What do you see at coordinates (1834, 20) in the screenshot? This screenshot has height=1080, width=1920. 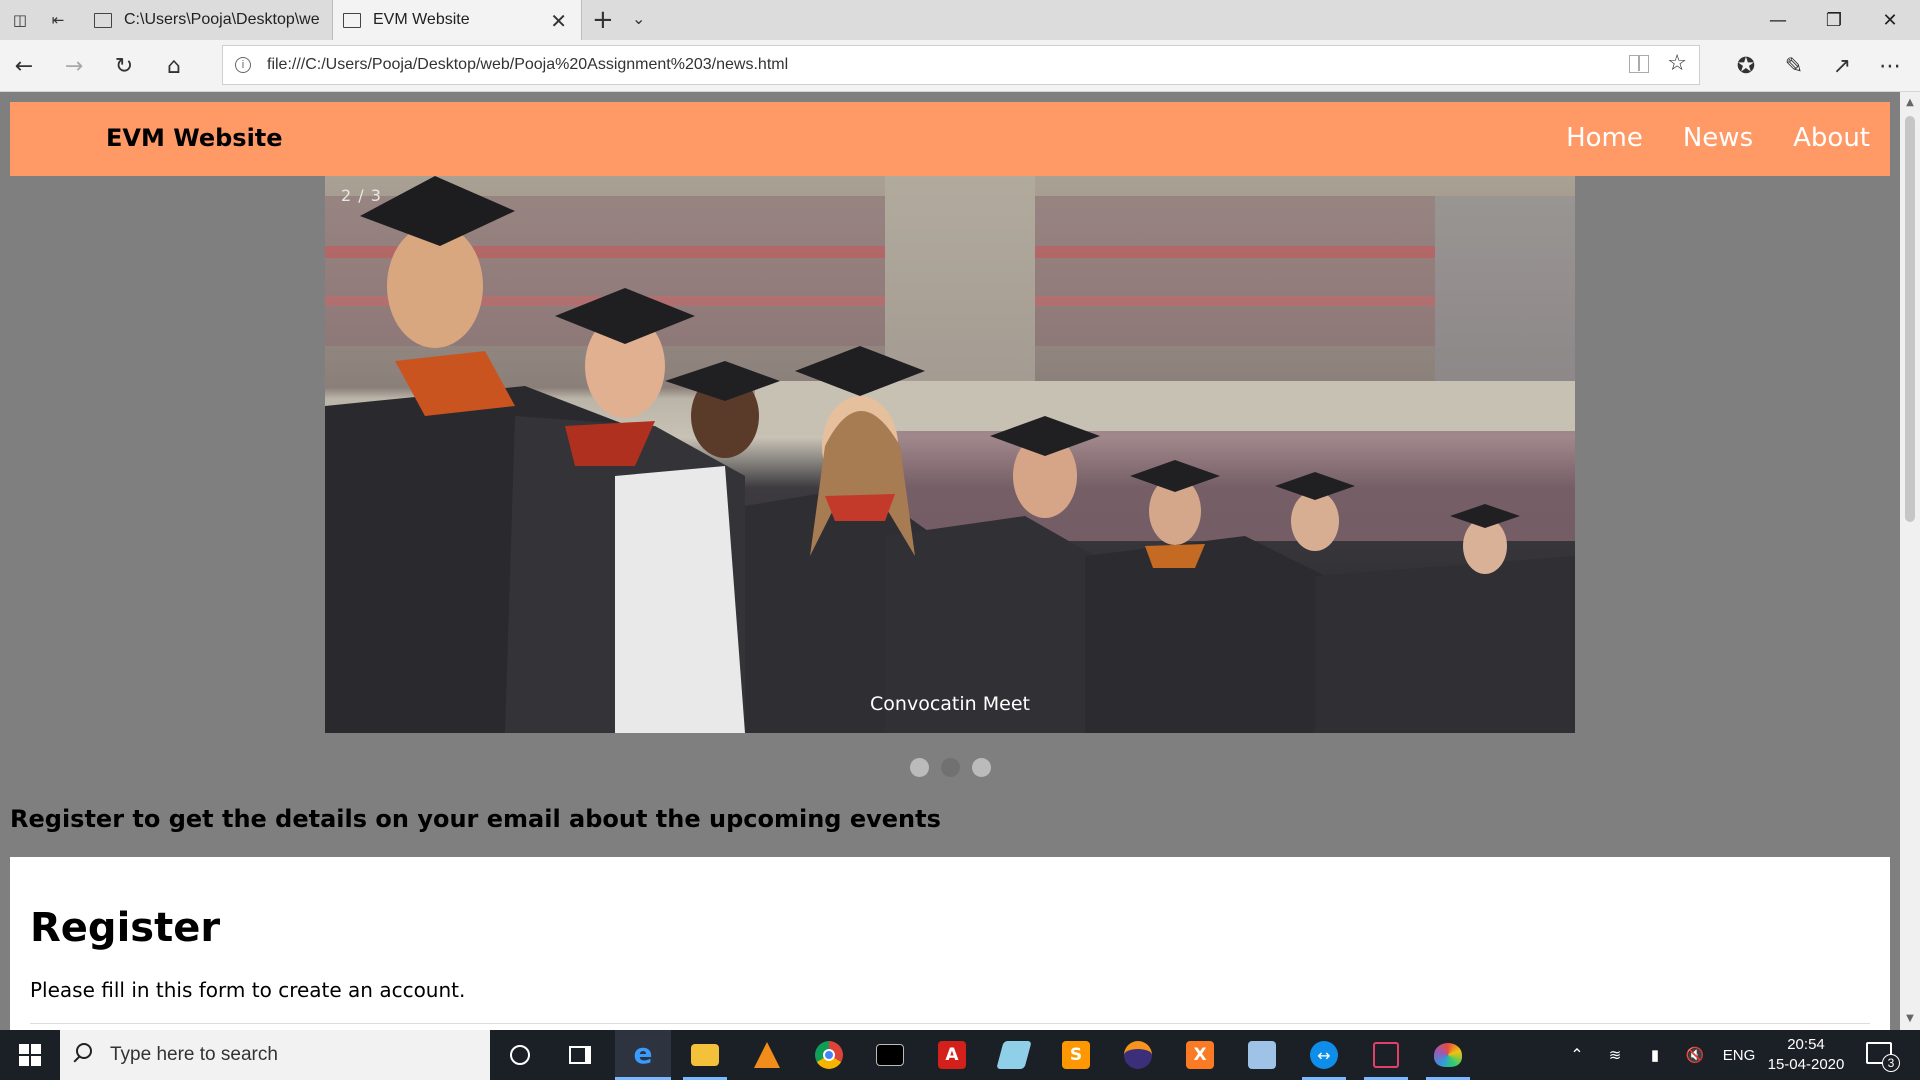 I see `restore-button: ❐` at bounding box center [1834, 20].